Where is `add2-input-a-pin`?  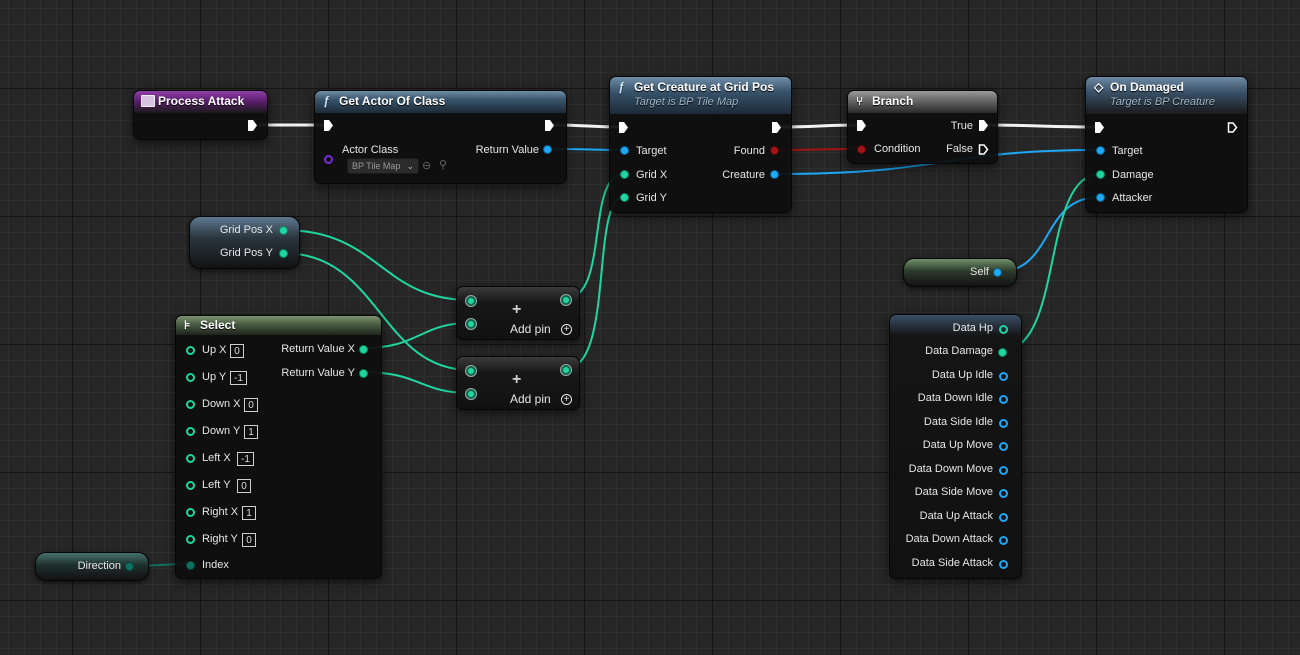
add2-input-a-pin is located at coordinates (471, 371).